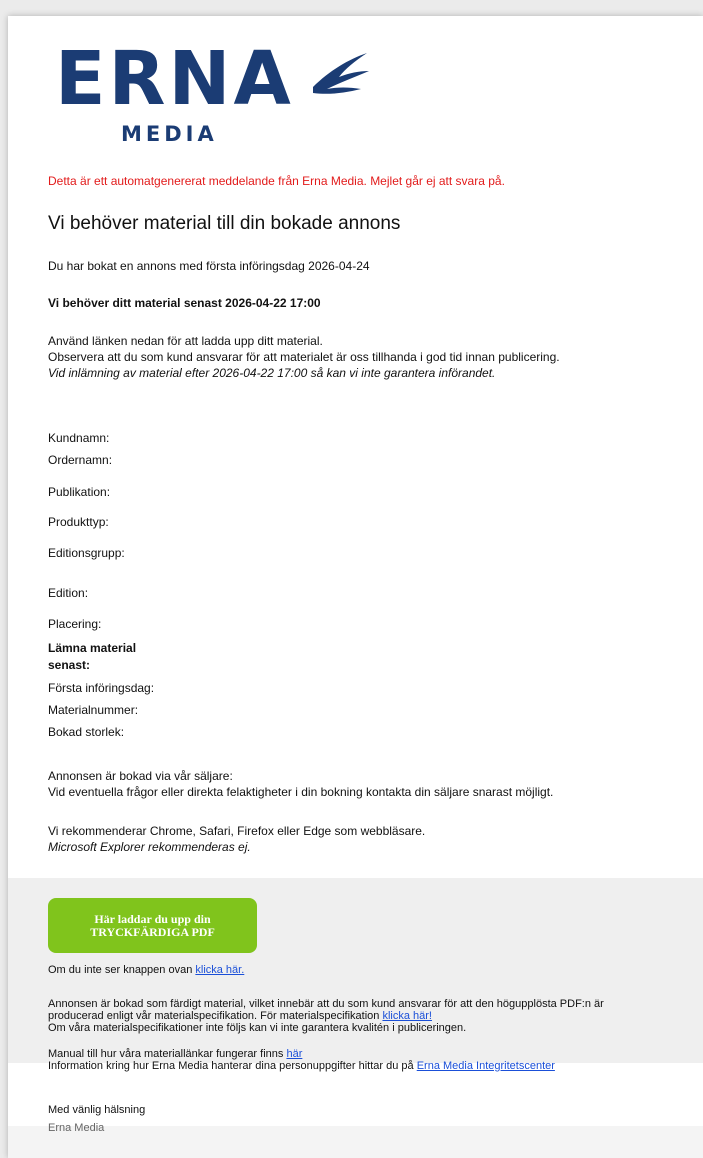 The image size is (703, 1158). What do you see at coordinates (79, 492) in the screenshot?
I see `field-publikation: Publikation:` at bounding box center [79, 492].